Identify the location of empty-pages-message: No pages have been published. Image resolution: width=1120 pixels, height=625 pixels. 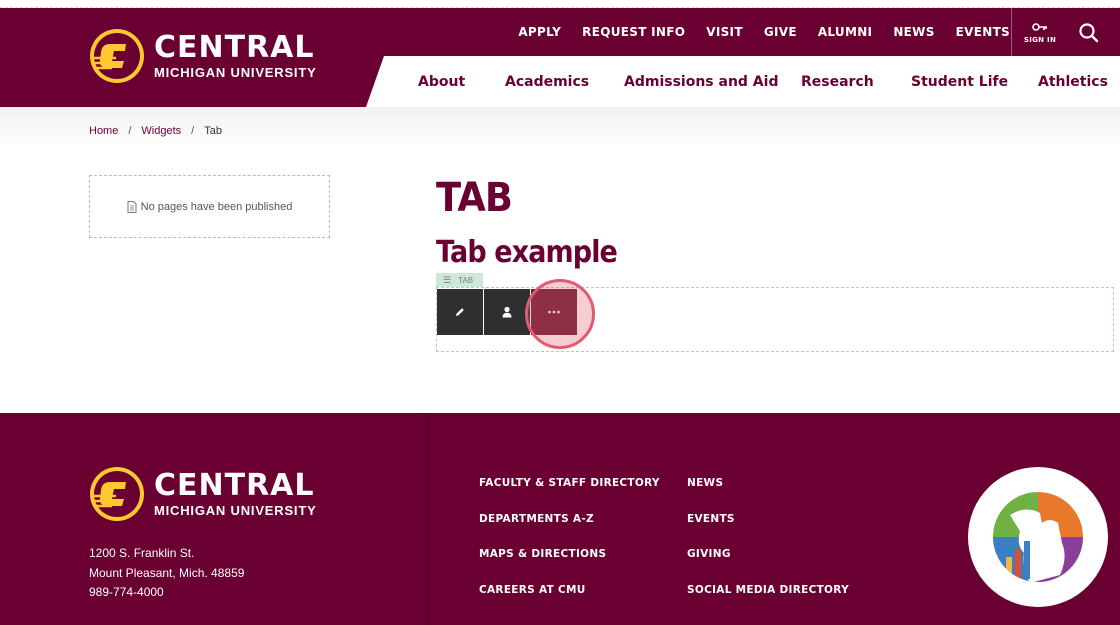
(216, 206).